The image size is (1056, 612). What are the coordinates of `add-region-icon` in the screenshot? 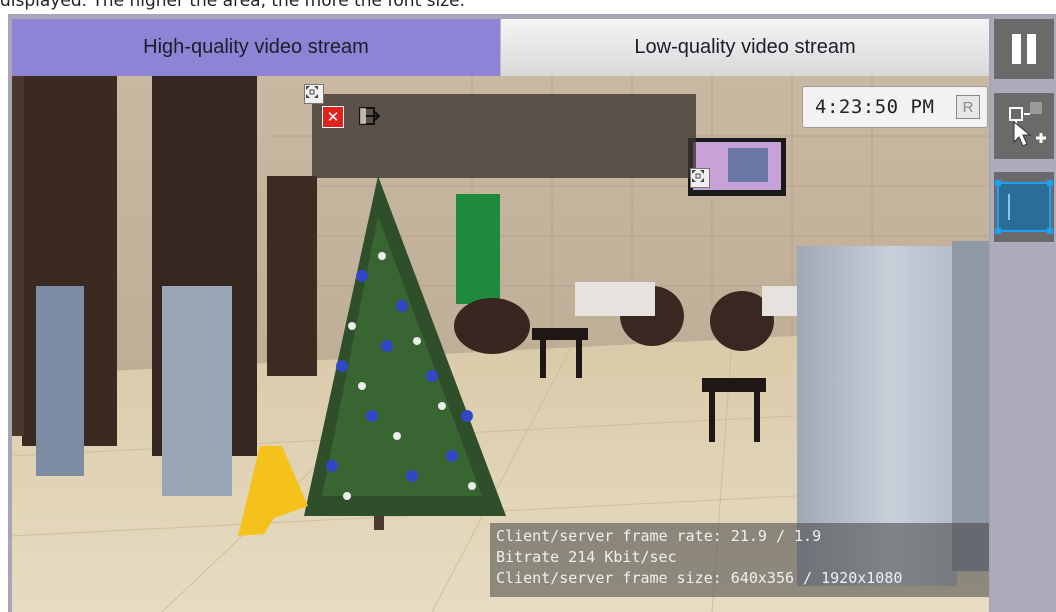 It's located at (1027, 124).